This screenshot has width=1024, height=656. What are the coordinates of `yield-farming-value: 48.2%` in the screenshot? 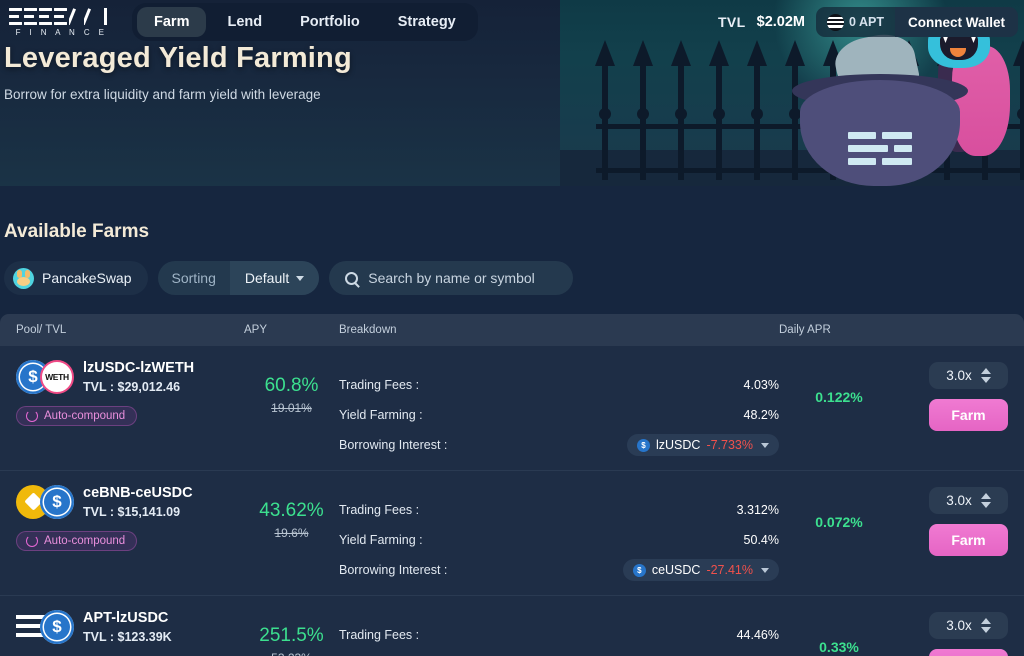 It's located at (761, 415).